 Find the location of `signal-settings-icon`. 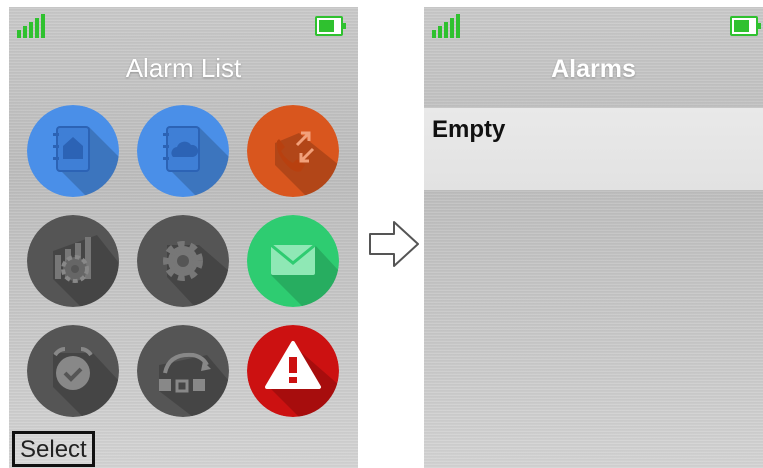

signal-settings-icon is located at coordinates (73, 261).